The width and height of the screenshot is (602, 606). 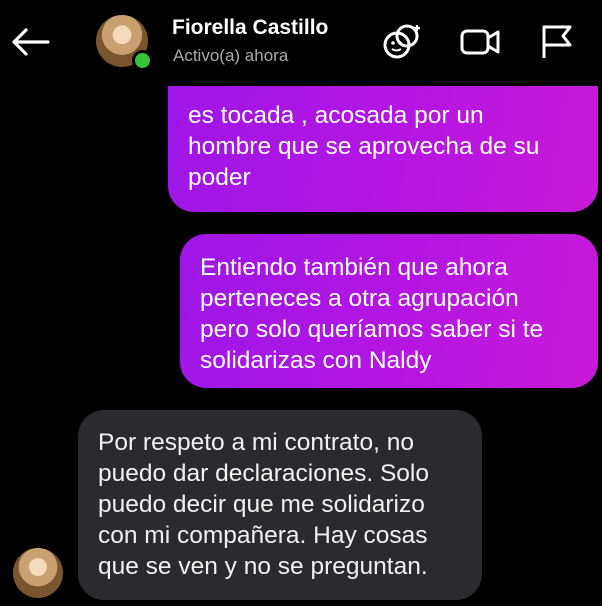 What do you see at coordinates (30, 42) in the screenshot?
I see `back-arrow-icon` at bounding box center [30, 42].